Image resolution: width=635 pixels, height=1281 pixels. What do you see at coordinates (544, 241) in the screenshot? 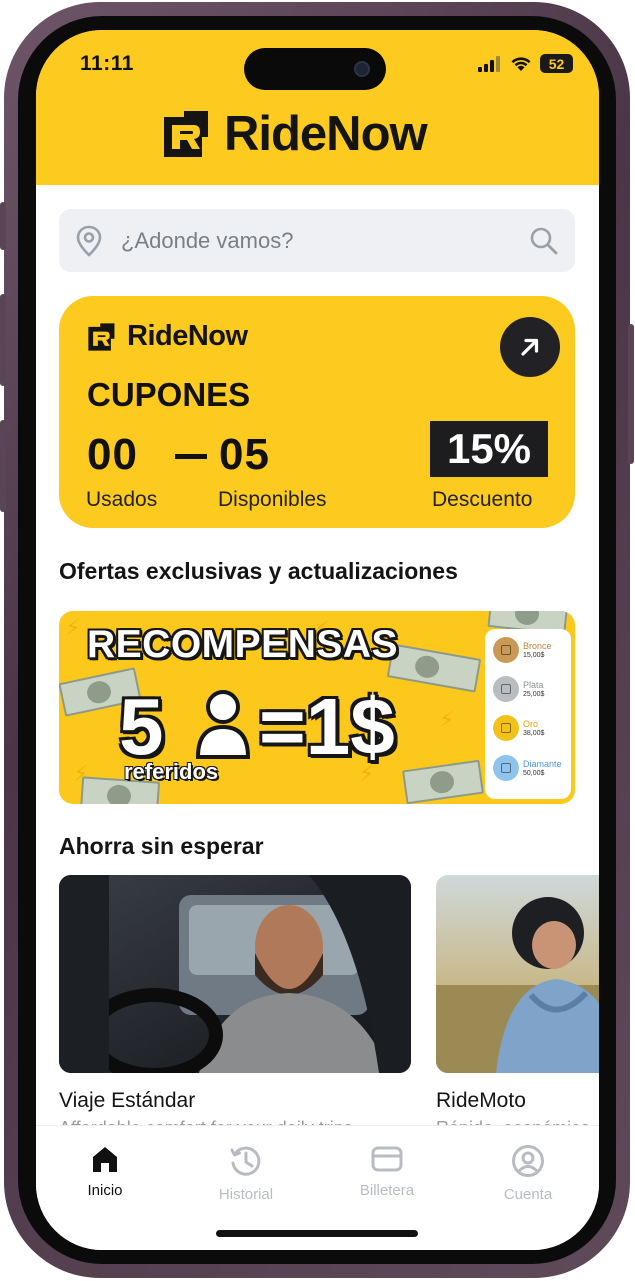
I see `search-icon` at bounding box center [544, 241].